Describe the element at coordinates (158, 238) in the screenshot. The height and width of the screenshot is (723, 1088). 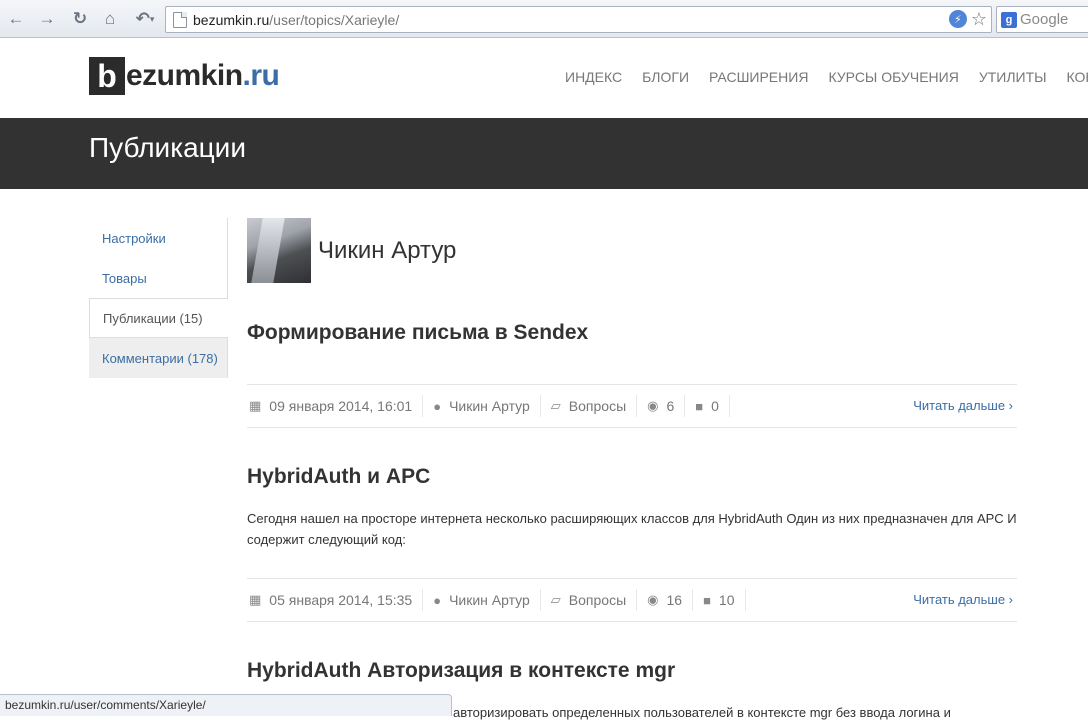
I see `side-item-settings: Настройки` at that location.